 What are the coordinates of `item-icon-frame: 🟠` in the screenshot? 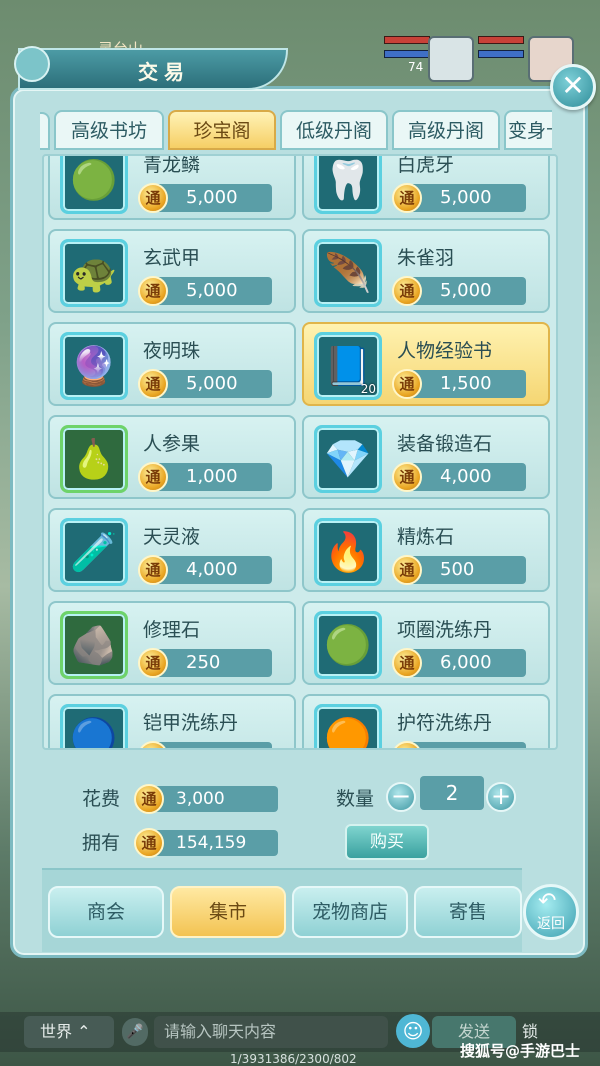 It's located at (348, 727).